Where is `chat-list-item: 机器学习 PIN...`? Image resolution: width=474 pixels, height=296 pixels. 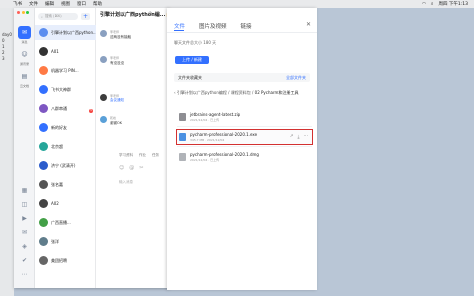 chat-list-item: 机器学习 PIN... is located at coordinates (65, 70).